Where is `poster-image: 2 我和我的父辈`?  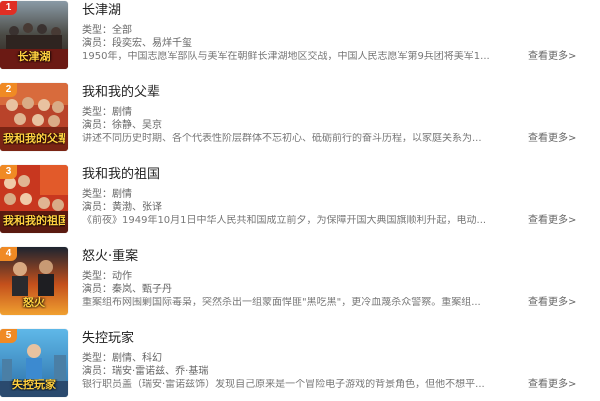 poster-image: 2 我和我的父辈 is located at coordinates (34, 117).